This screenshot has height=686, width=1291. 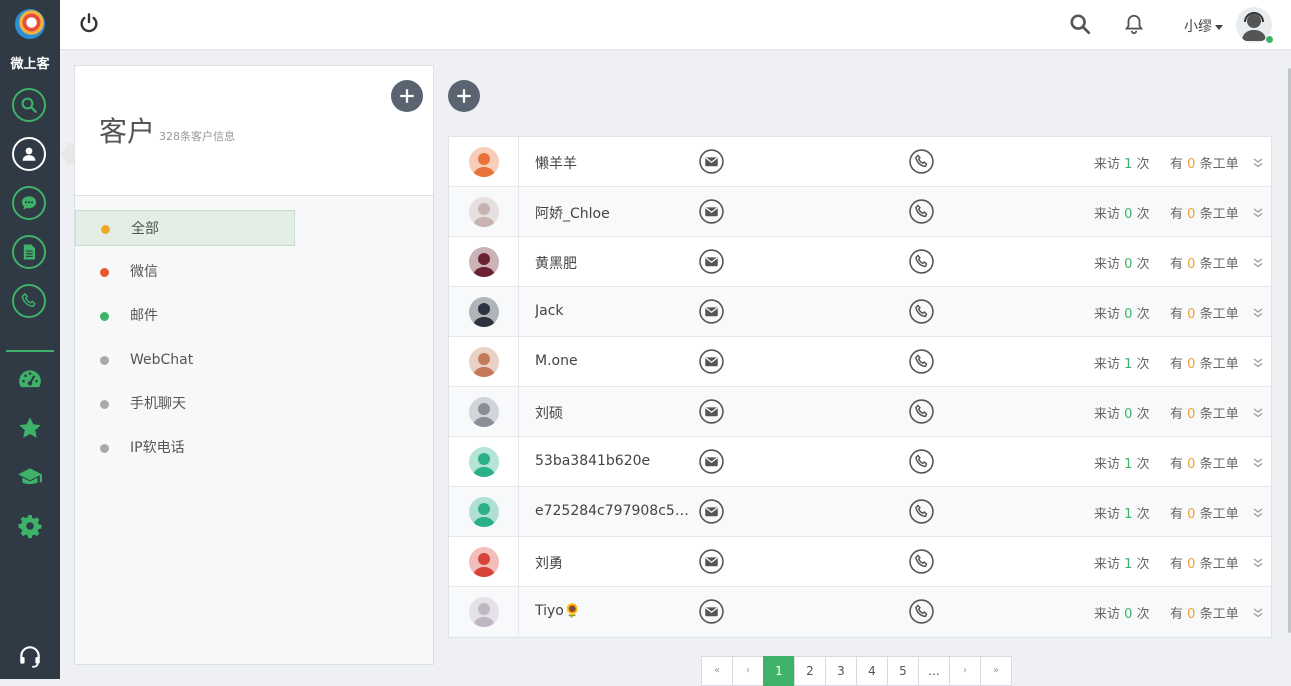 I want to click on customer-name: M.one, so click(x=615, y=361).